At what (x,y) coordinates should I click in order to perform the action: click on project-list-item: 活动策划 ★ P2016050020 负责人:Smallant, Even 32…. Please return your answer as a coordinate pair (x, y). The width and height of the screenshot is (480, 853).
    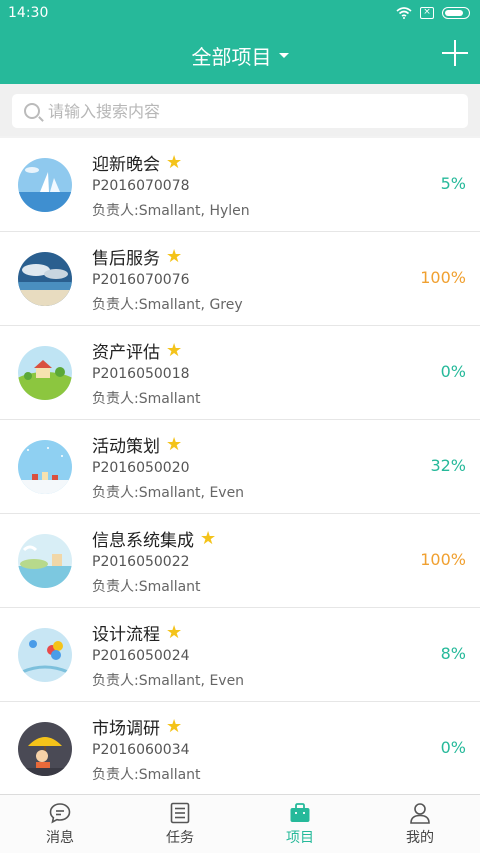
    Looking at the image, I should click on (240, 467).